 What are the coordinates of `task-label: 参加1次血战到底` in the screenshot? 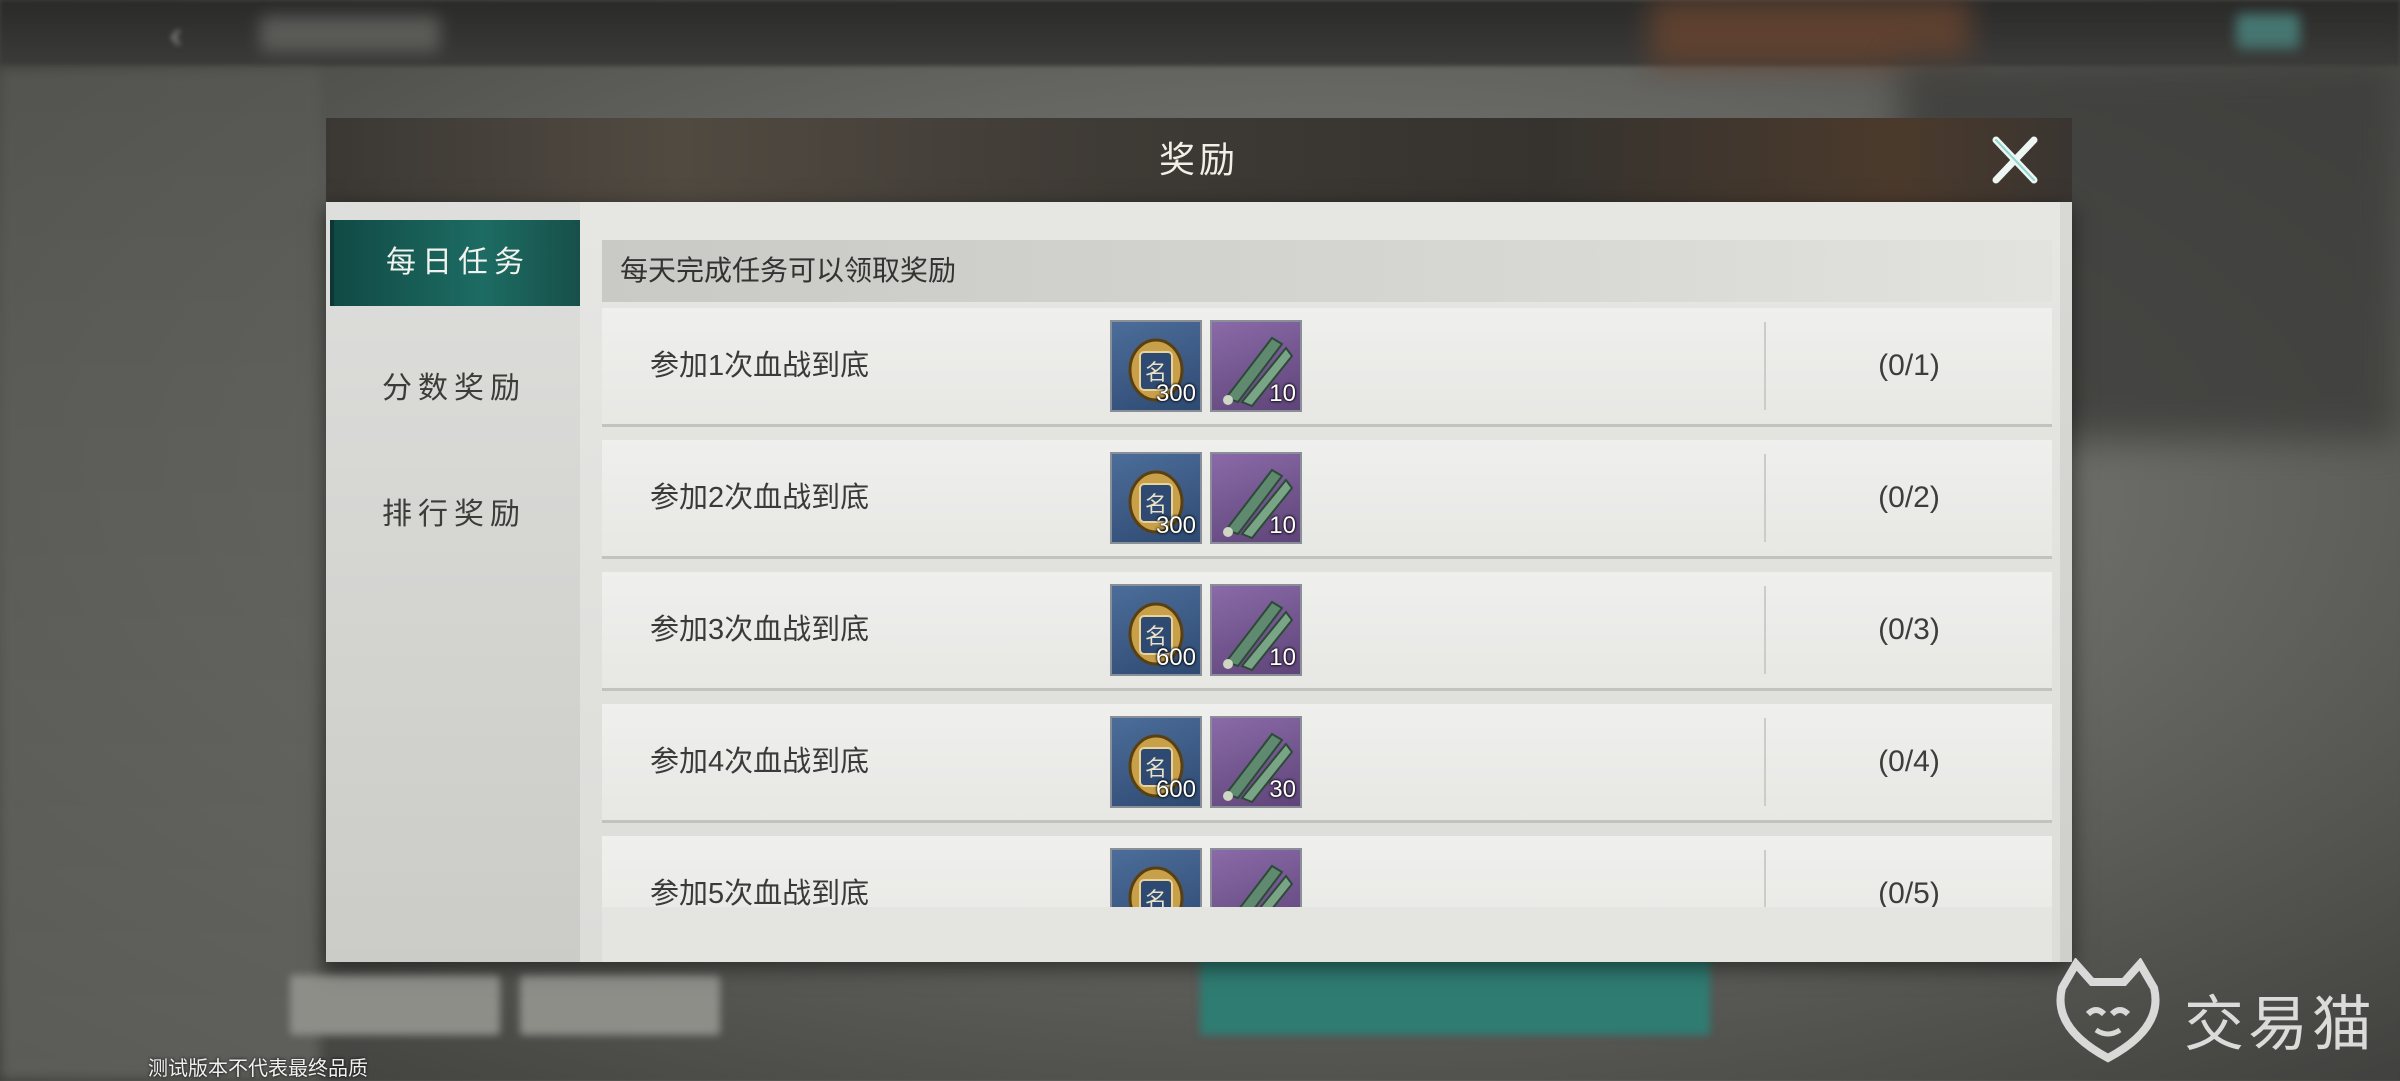 It's located at (760, 366).